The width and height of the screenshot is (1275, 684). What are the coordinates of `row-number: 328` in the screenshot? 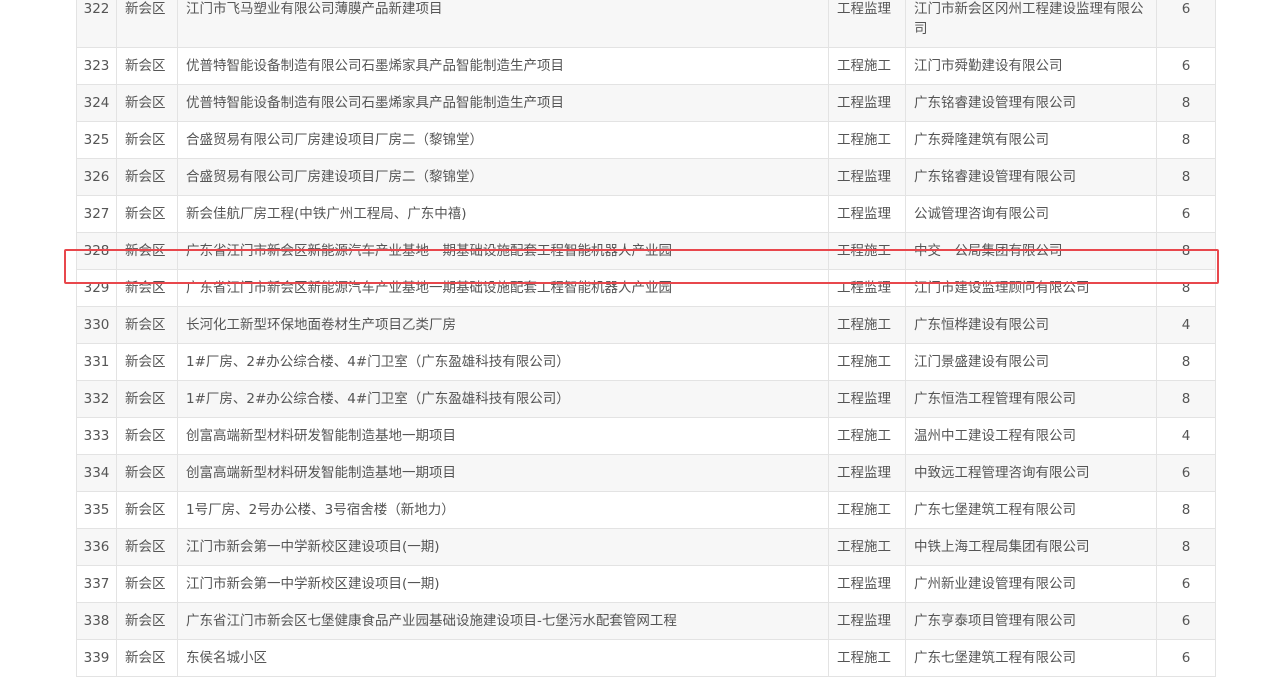 It's located at (96, 251).